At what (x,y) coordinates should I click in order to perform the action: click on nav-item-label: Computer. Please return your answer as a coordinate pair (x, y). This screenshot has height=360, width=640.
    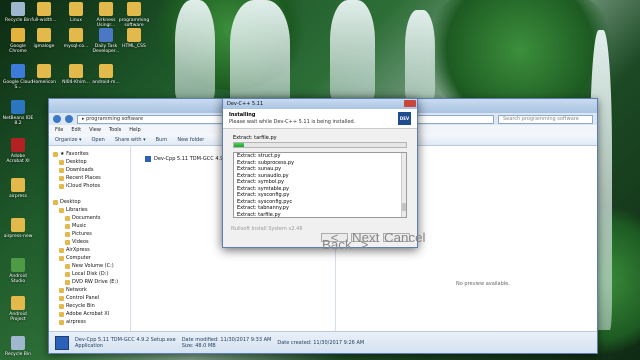
    Looking at the image, I should click on (78, 258).